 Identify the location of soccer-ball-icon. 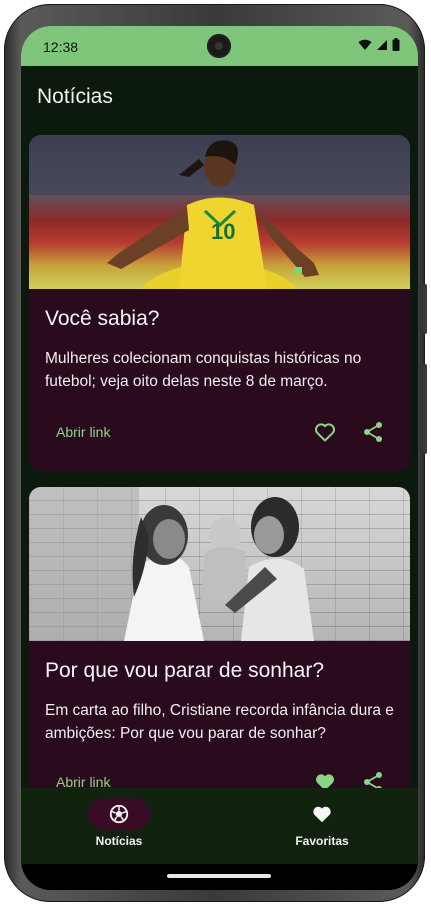
(119, 814).